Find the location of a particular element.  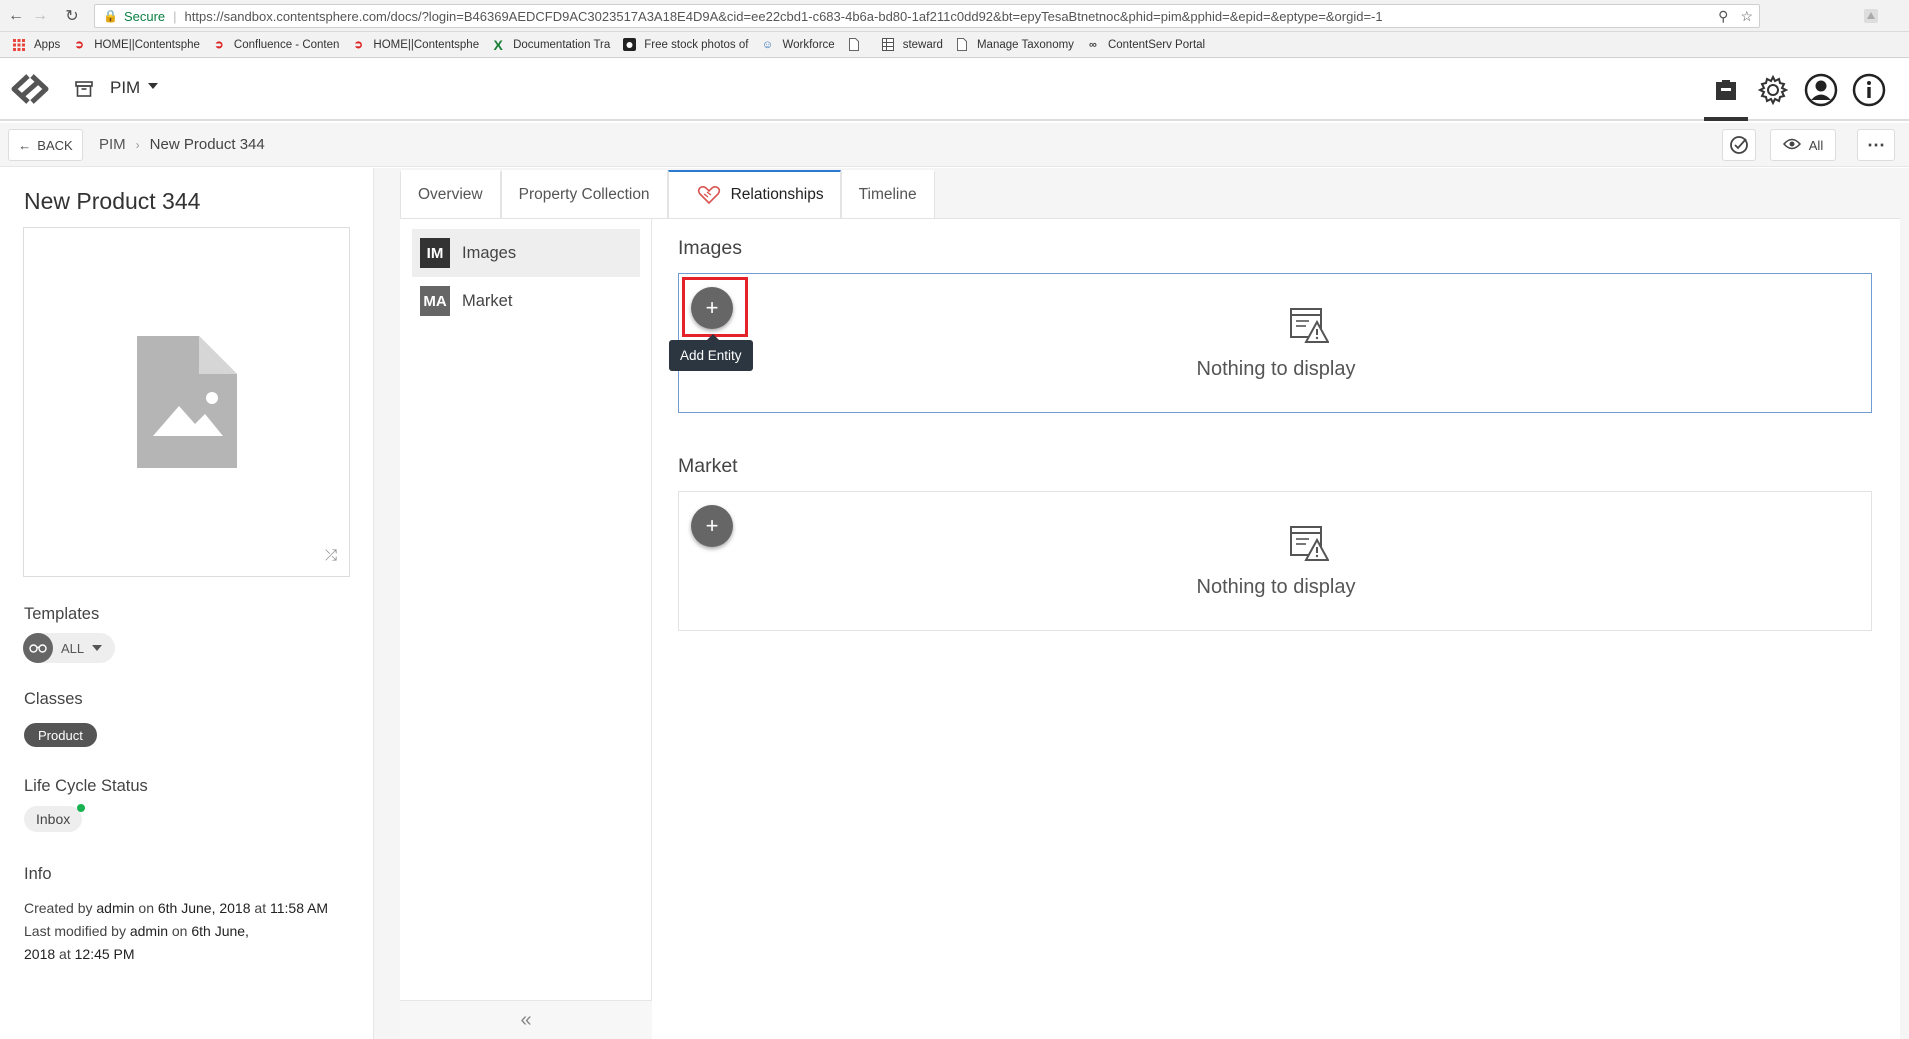

class-chip: Product is located at coordinates (60, 735).